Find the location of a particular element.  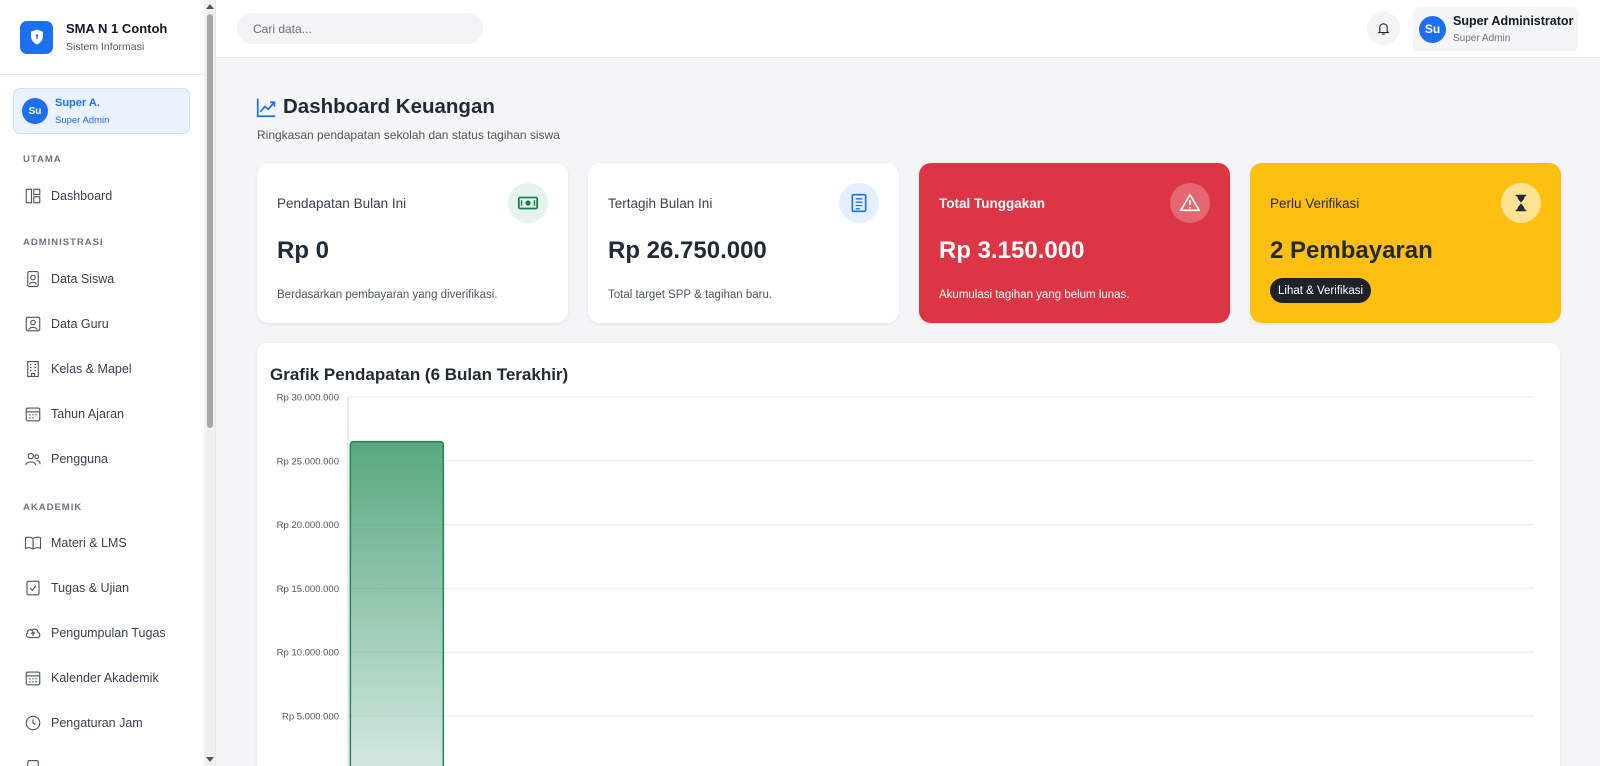

section-label-administrasi: ADMINISTRASI is located at coordinates (63, 242).